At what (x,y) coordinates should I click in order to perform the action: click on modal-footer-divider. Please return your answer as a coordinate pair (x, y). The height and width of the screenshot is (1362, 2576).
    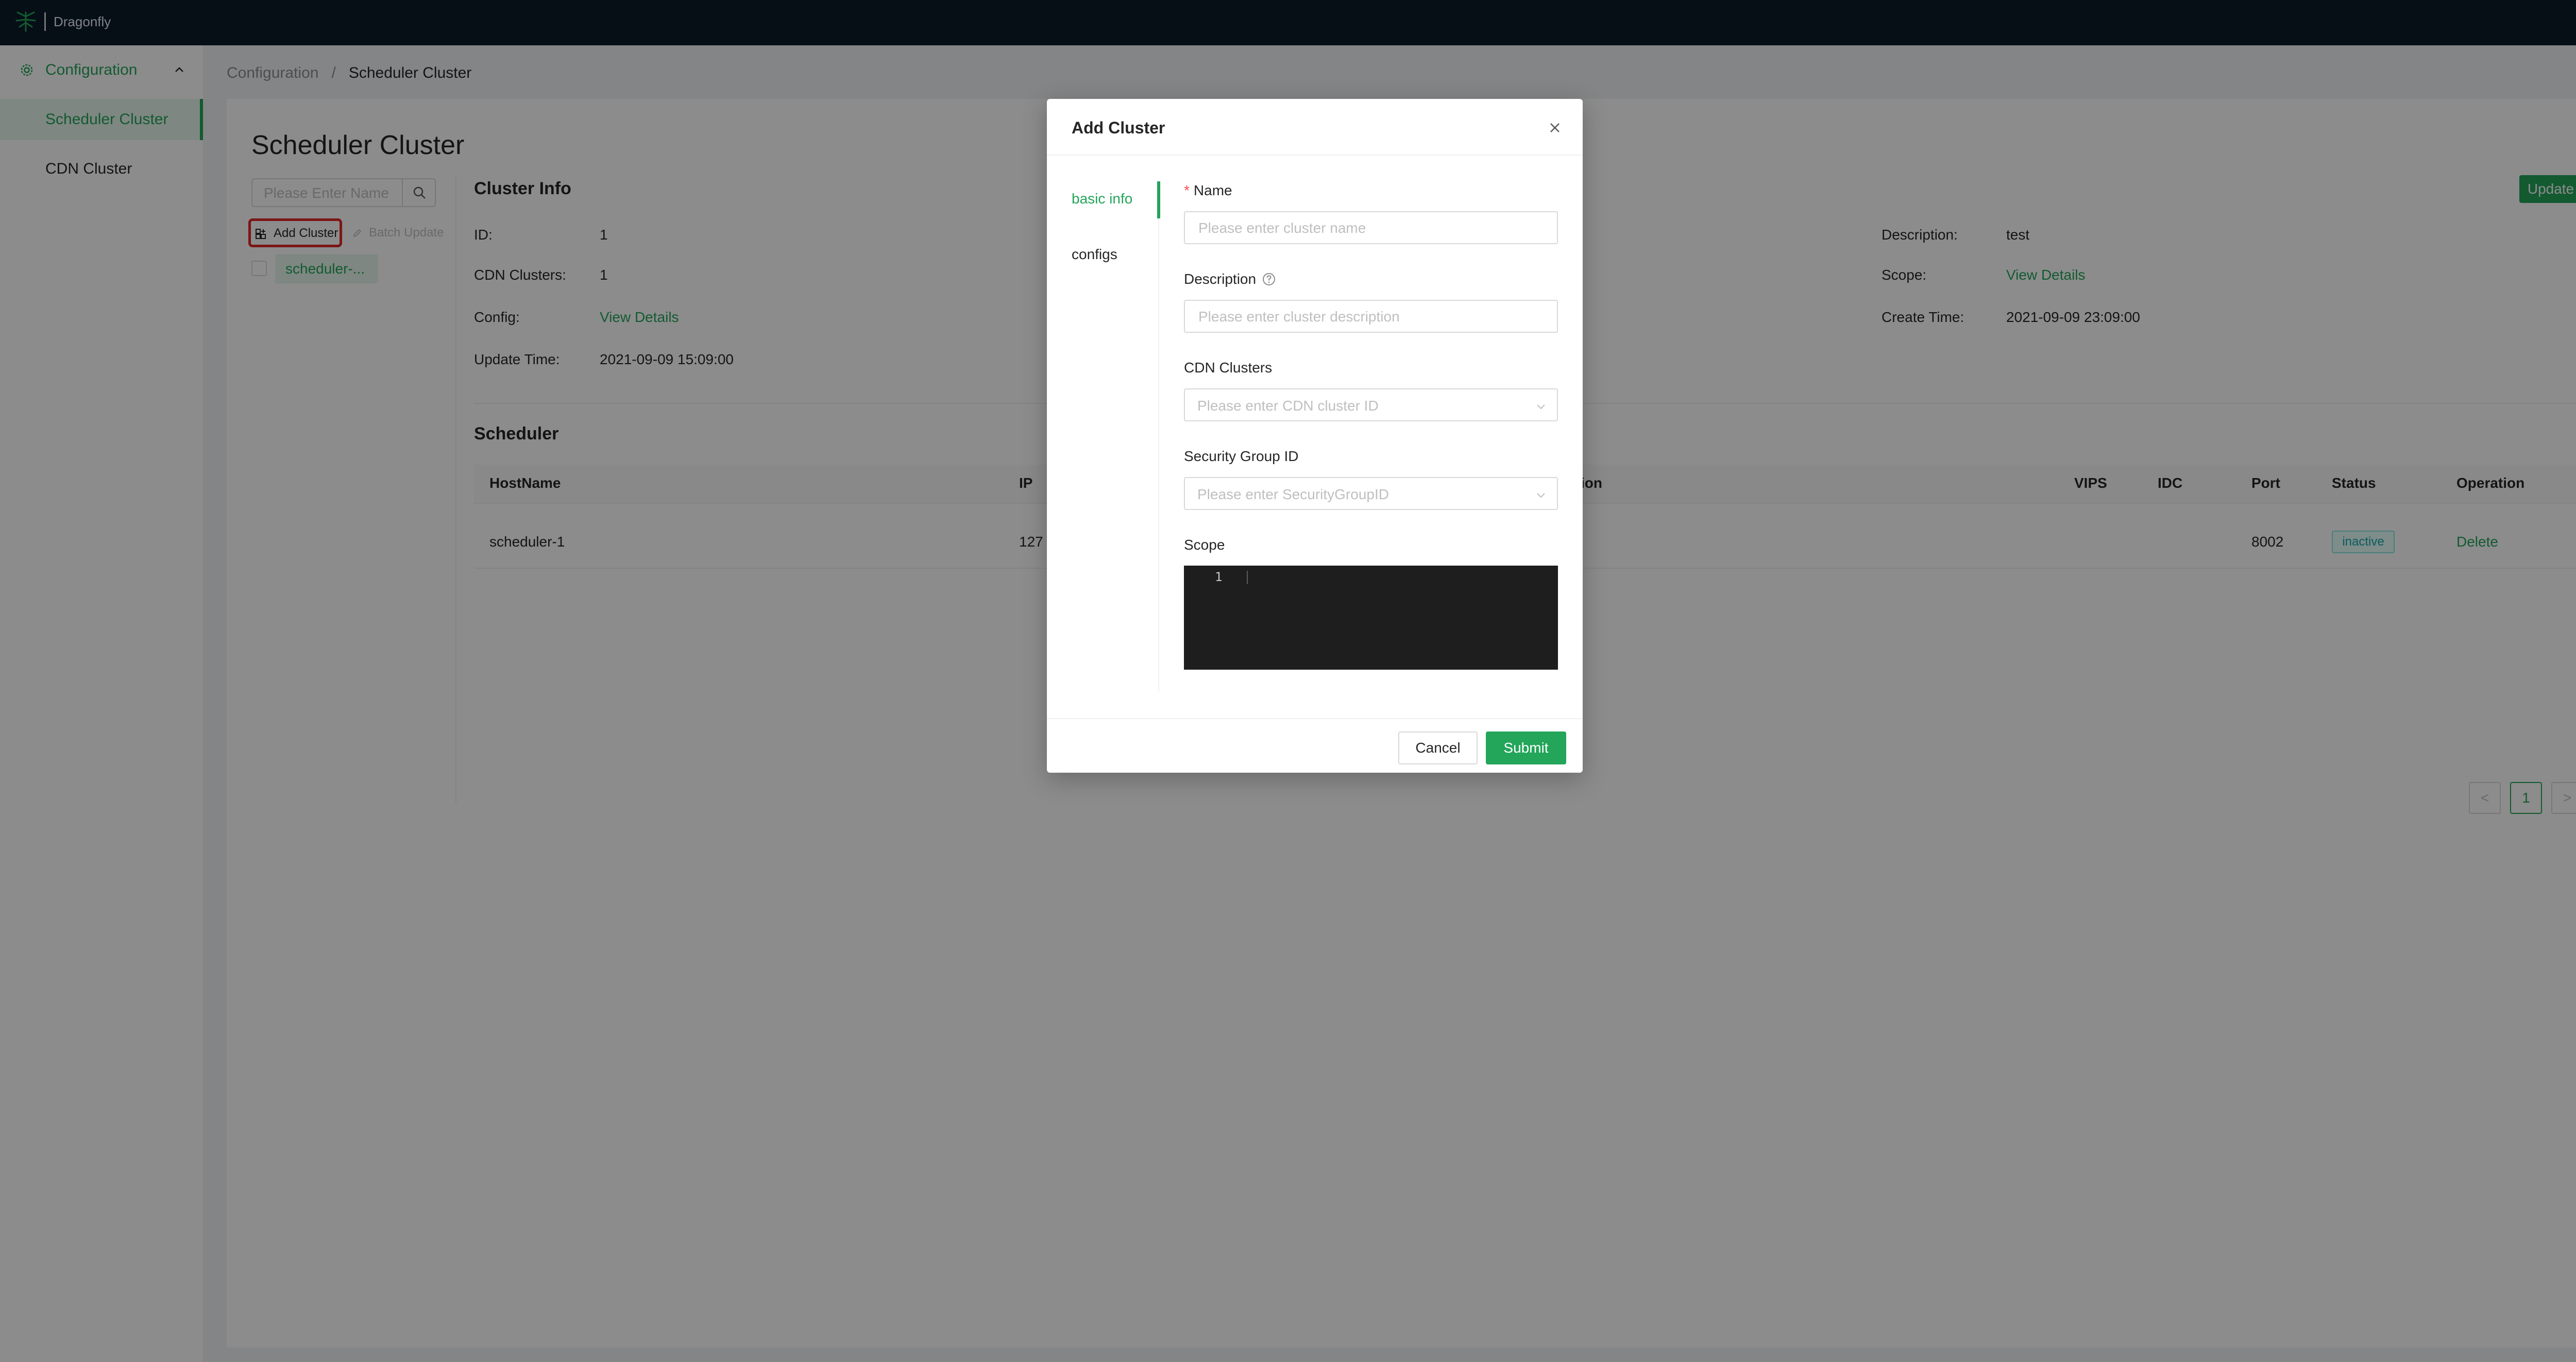
    Looking at the image, I should click on (1315, 719).